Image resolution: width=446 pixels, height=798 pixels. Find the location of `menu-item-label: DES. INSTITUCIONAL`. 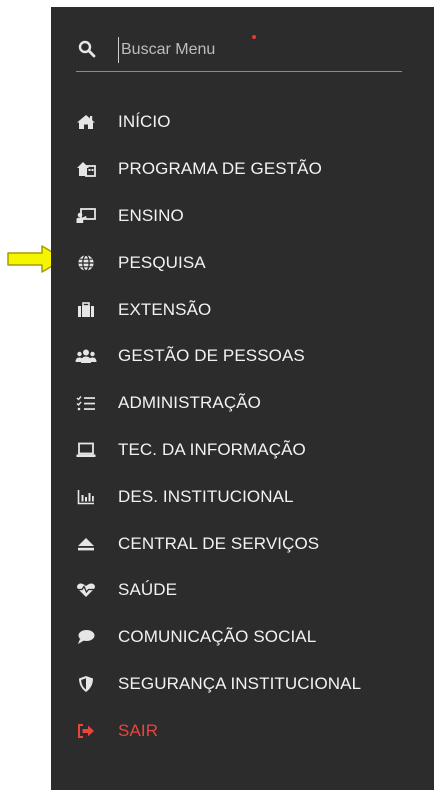

menu-item-label: DES. INSTITUCIONAL is located at coordinates (206, 496).